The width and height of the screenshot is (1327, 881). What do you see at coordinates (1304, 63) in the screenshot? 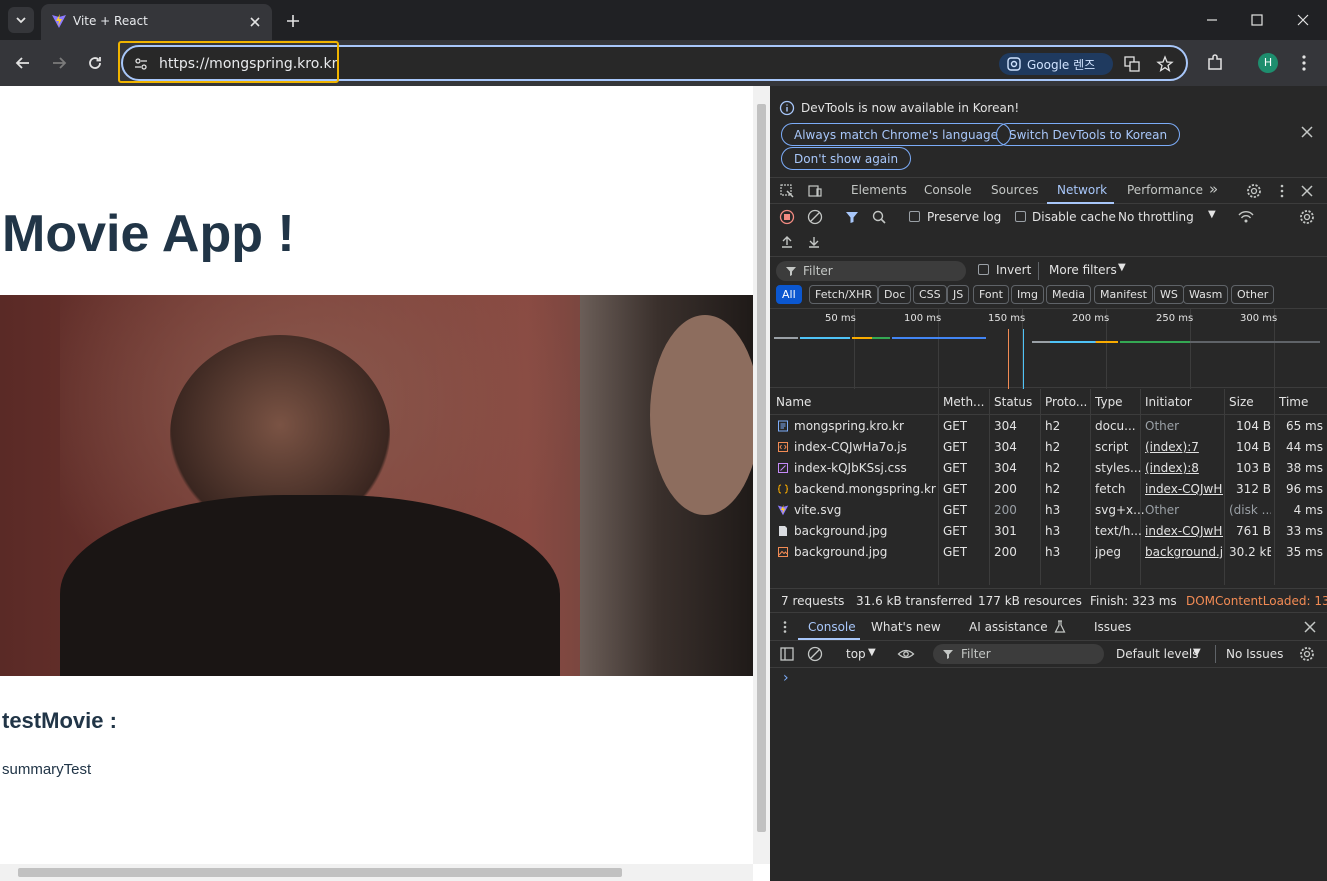
I see `kebab-menu-icon` at bounding box center [1304, 63].